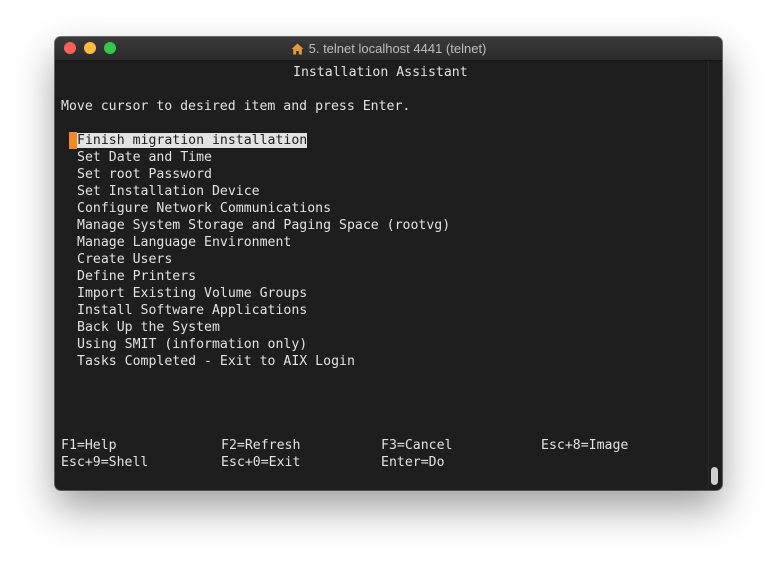 This screenshot has height=564, width=777. What do you see at coordinates (263, 191) in the screenshot?
I see `menu-item-set-installation-device: Set Installation Device` at bounding box center [263, 191].